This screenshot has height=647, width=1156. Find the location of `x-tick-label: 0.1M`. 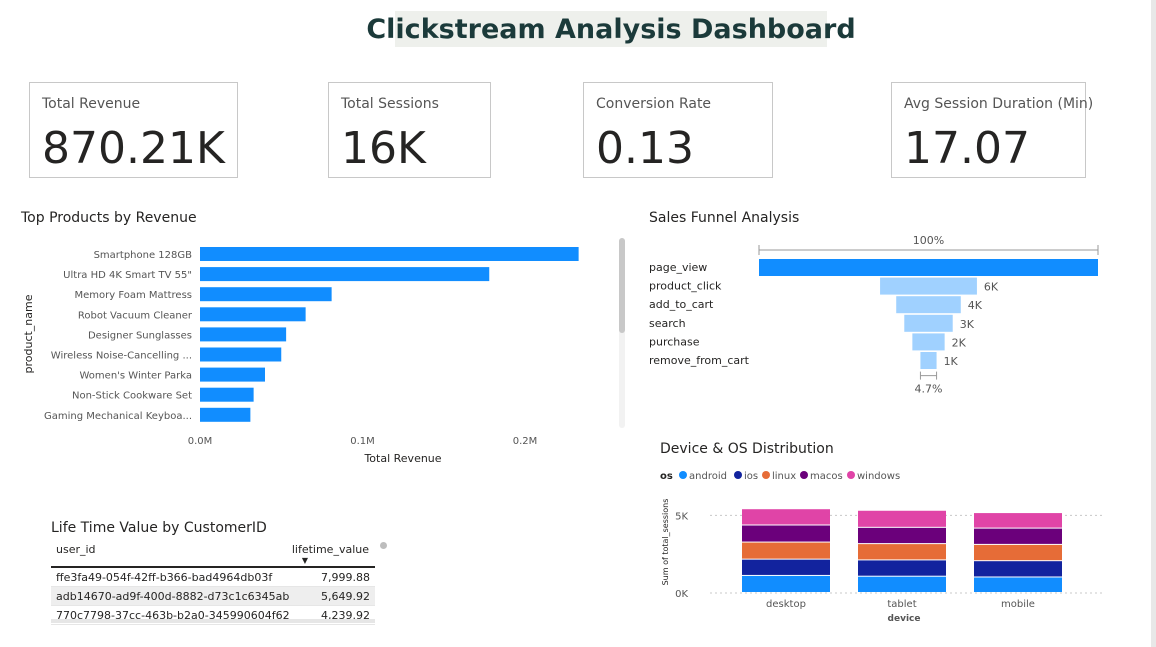

x-tick-label: 0.1M is located at coordinates (362, 441).